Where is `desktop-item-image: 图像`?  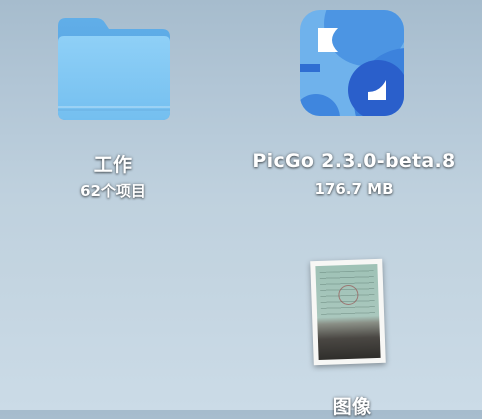
desktop-item-image: 图像 is located at coordinates (352, 334).